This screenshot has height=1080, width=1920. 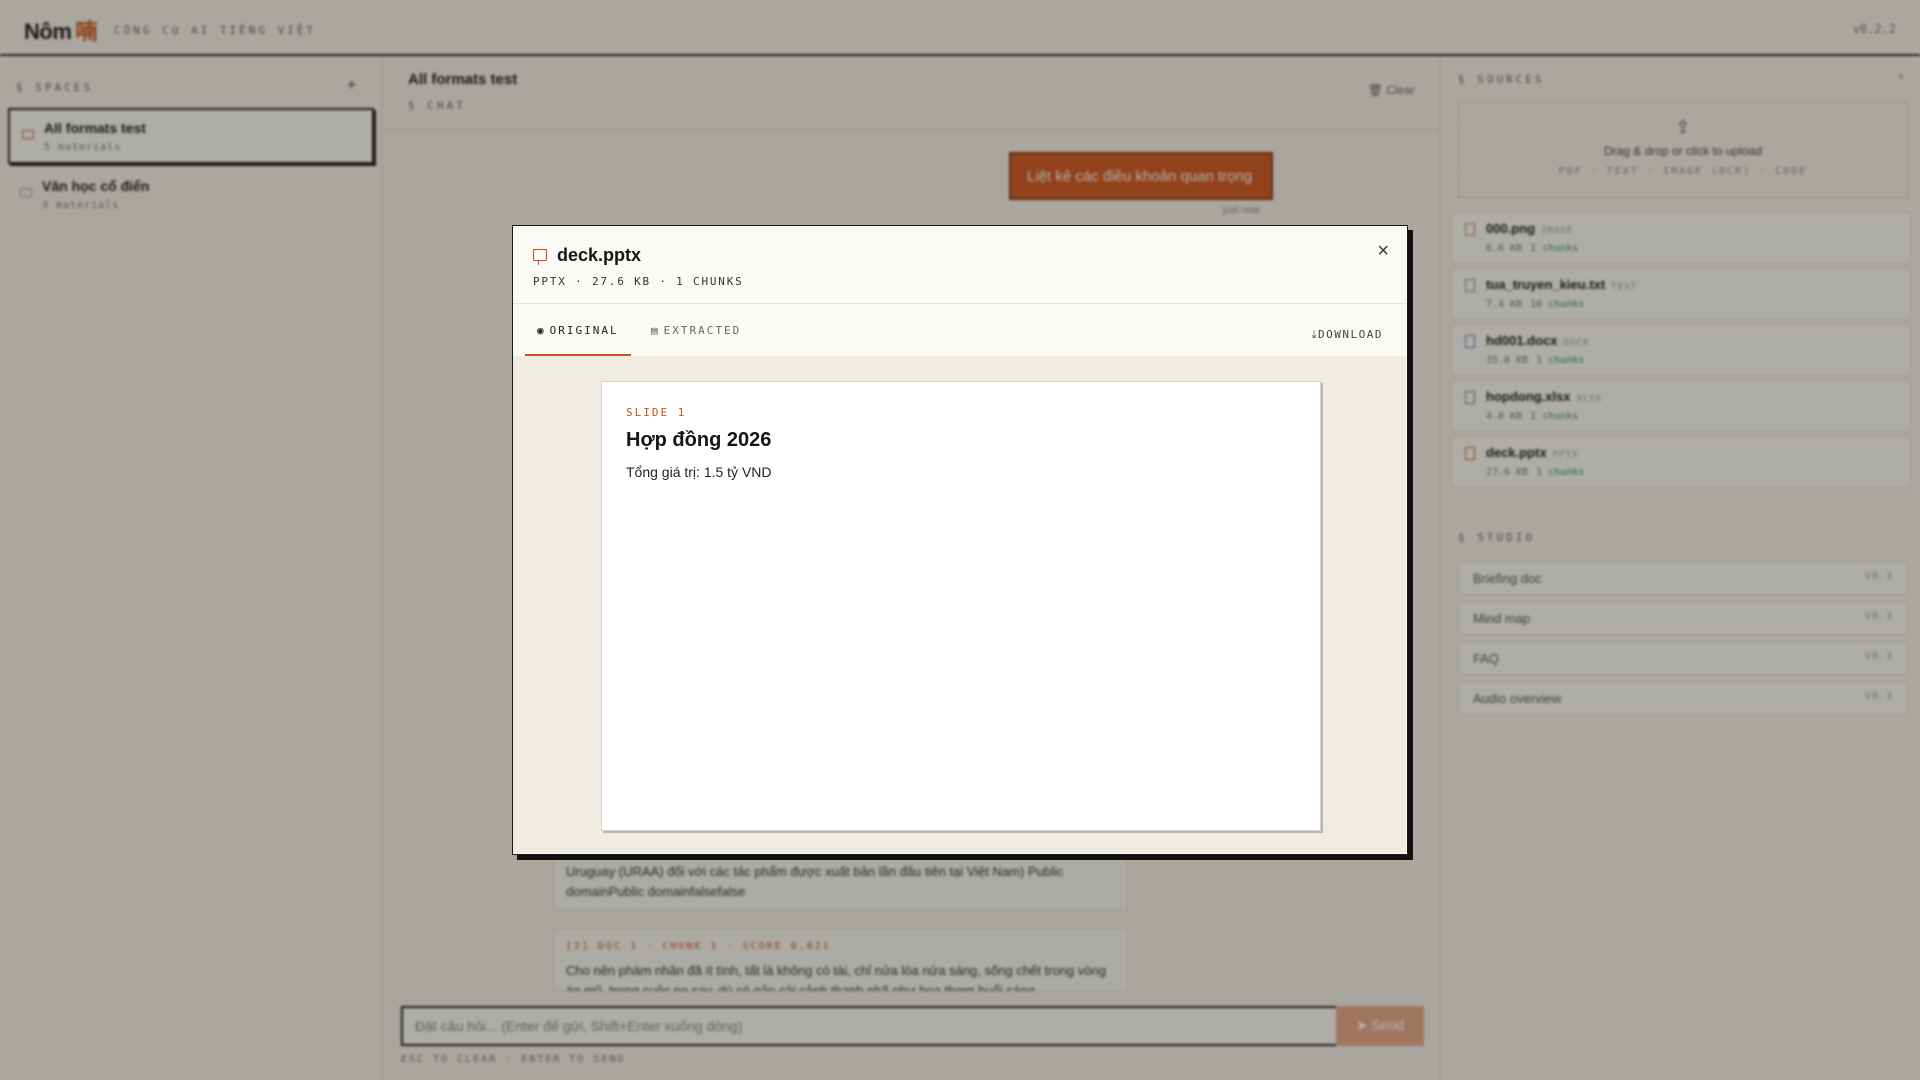 What do you see at coordinates (656, 412) in the screenshot?
I see `slide-number: SLIDE 1` at bounding box center [656, 412].